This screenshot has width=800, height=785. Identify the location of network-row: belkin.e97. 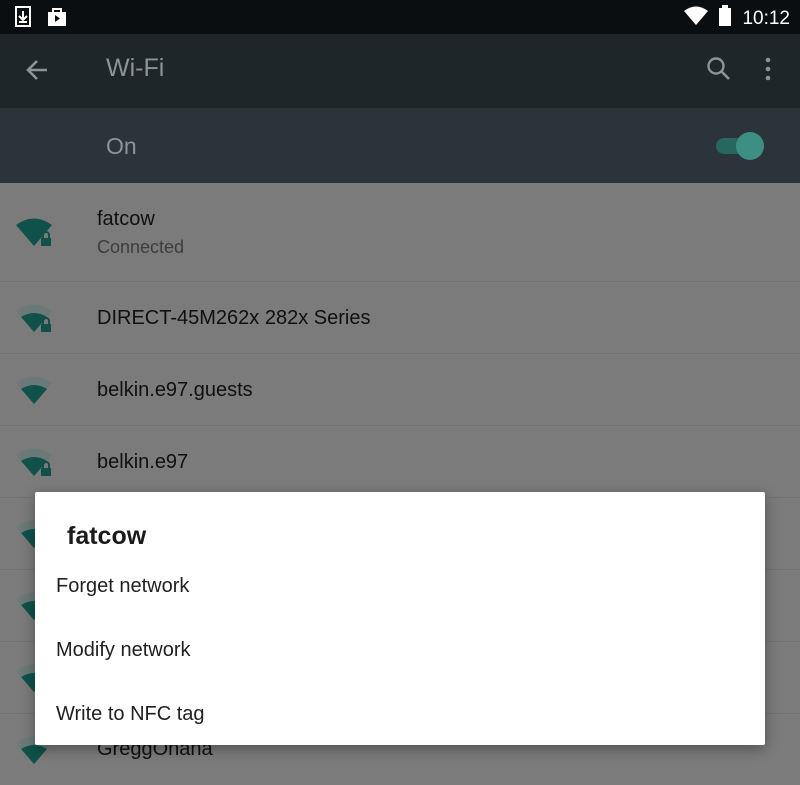
(400, 462).